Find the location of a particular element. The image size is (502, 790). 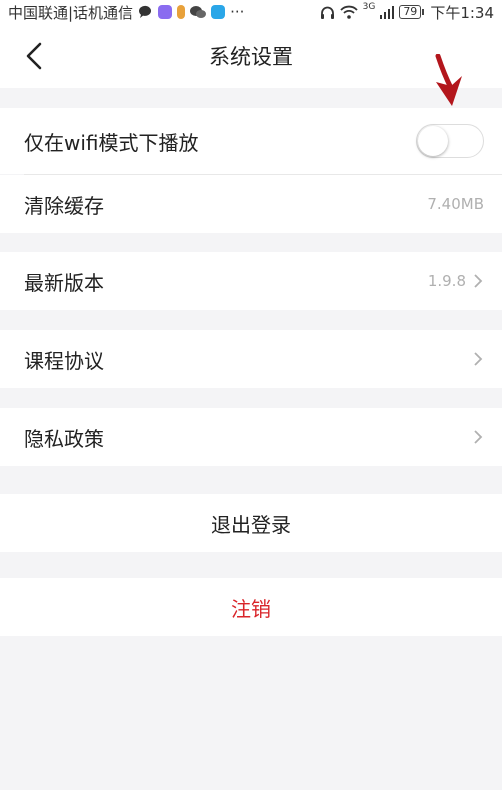

privacy-policy-label: 隐私政策 is located at coordinates (64, 438).